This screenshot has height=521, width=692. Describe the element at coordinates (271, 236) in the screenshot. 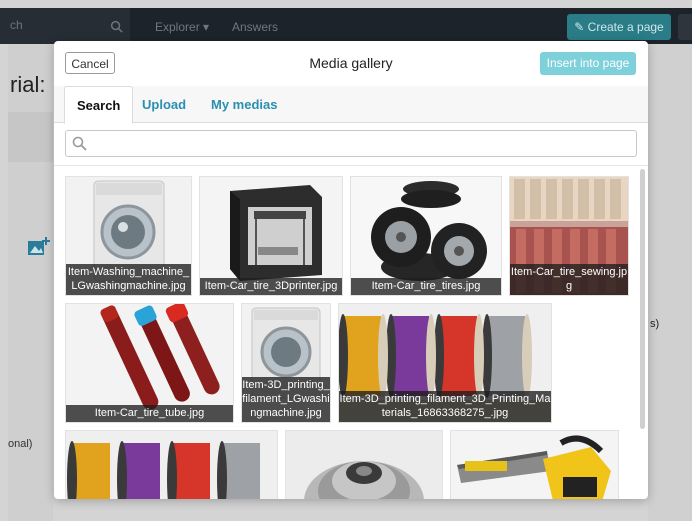

I see `media-item: Item-Car_tire_3Dprinter.jpg` at that location.